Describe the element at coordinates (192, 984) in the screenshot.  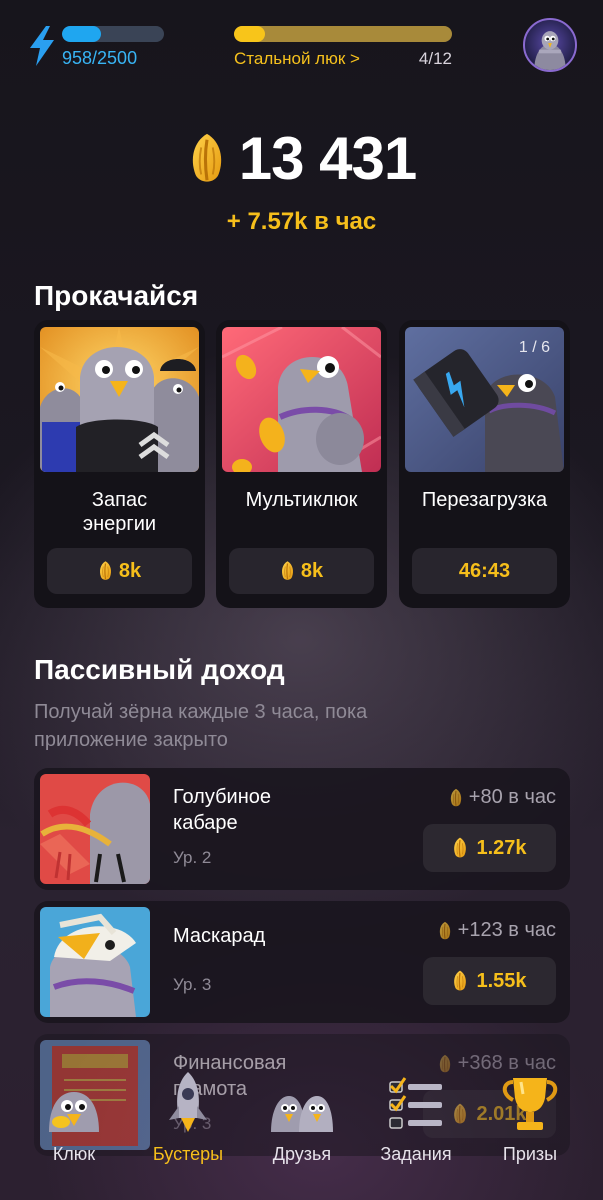
I see `passive-level: Ур. 3` at that location.